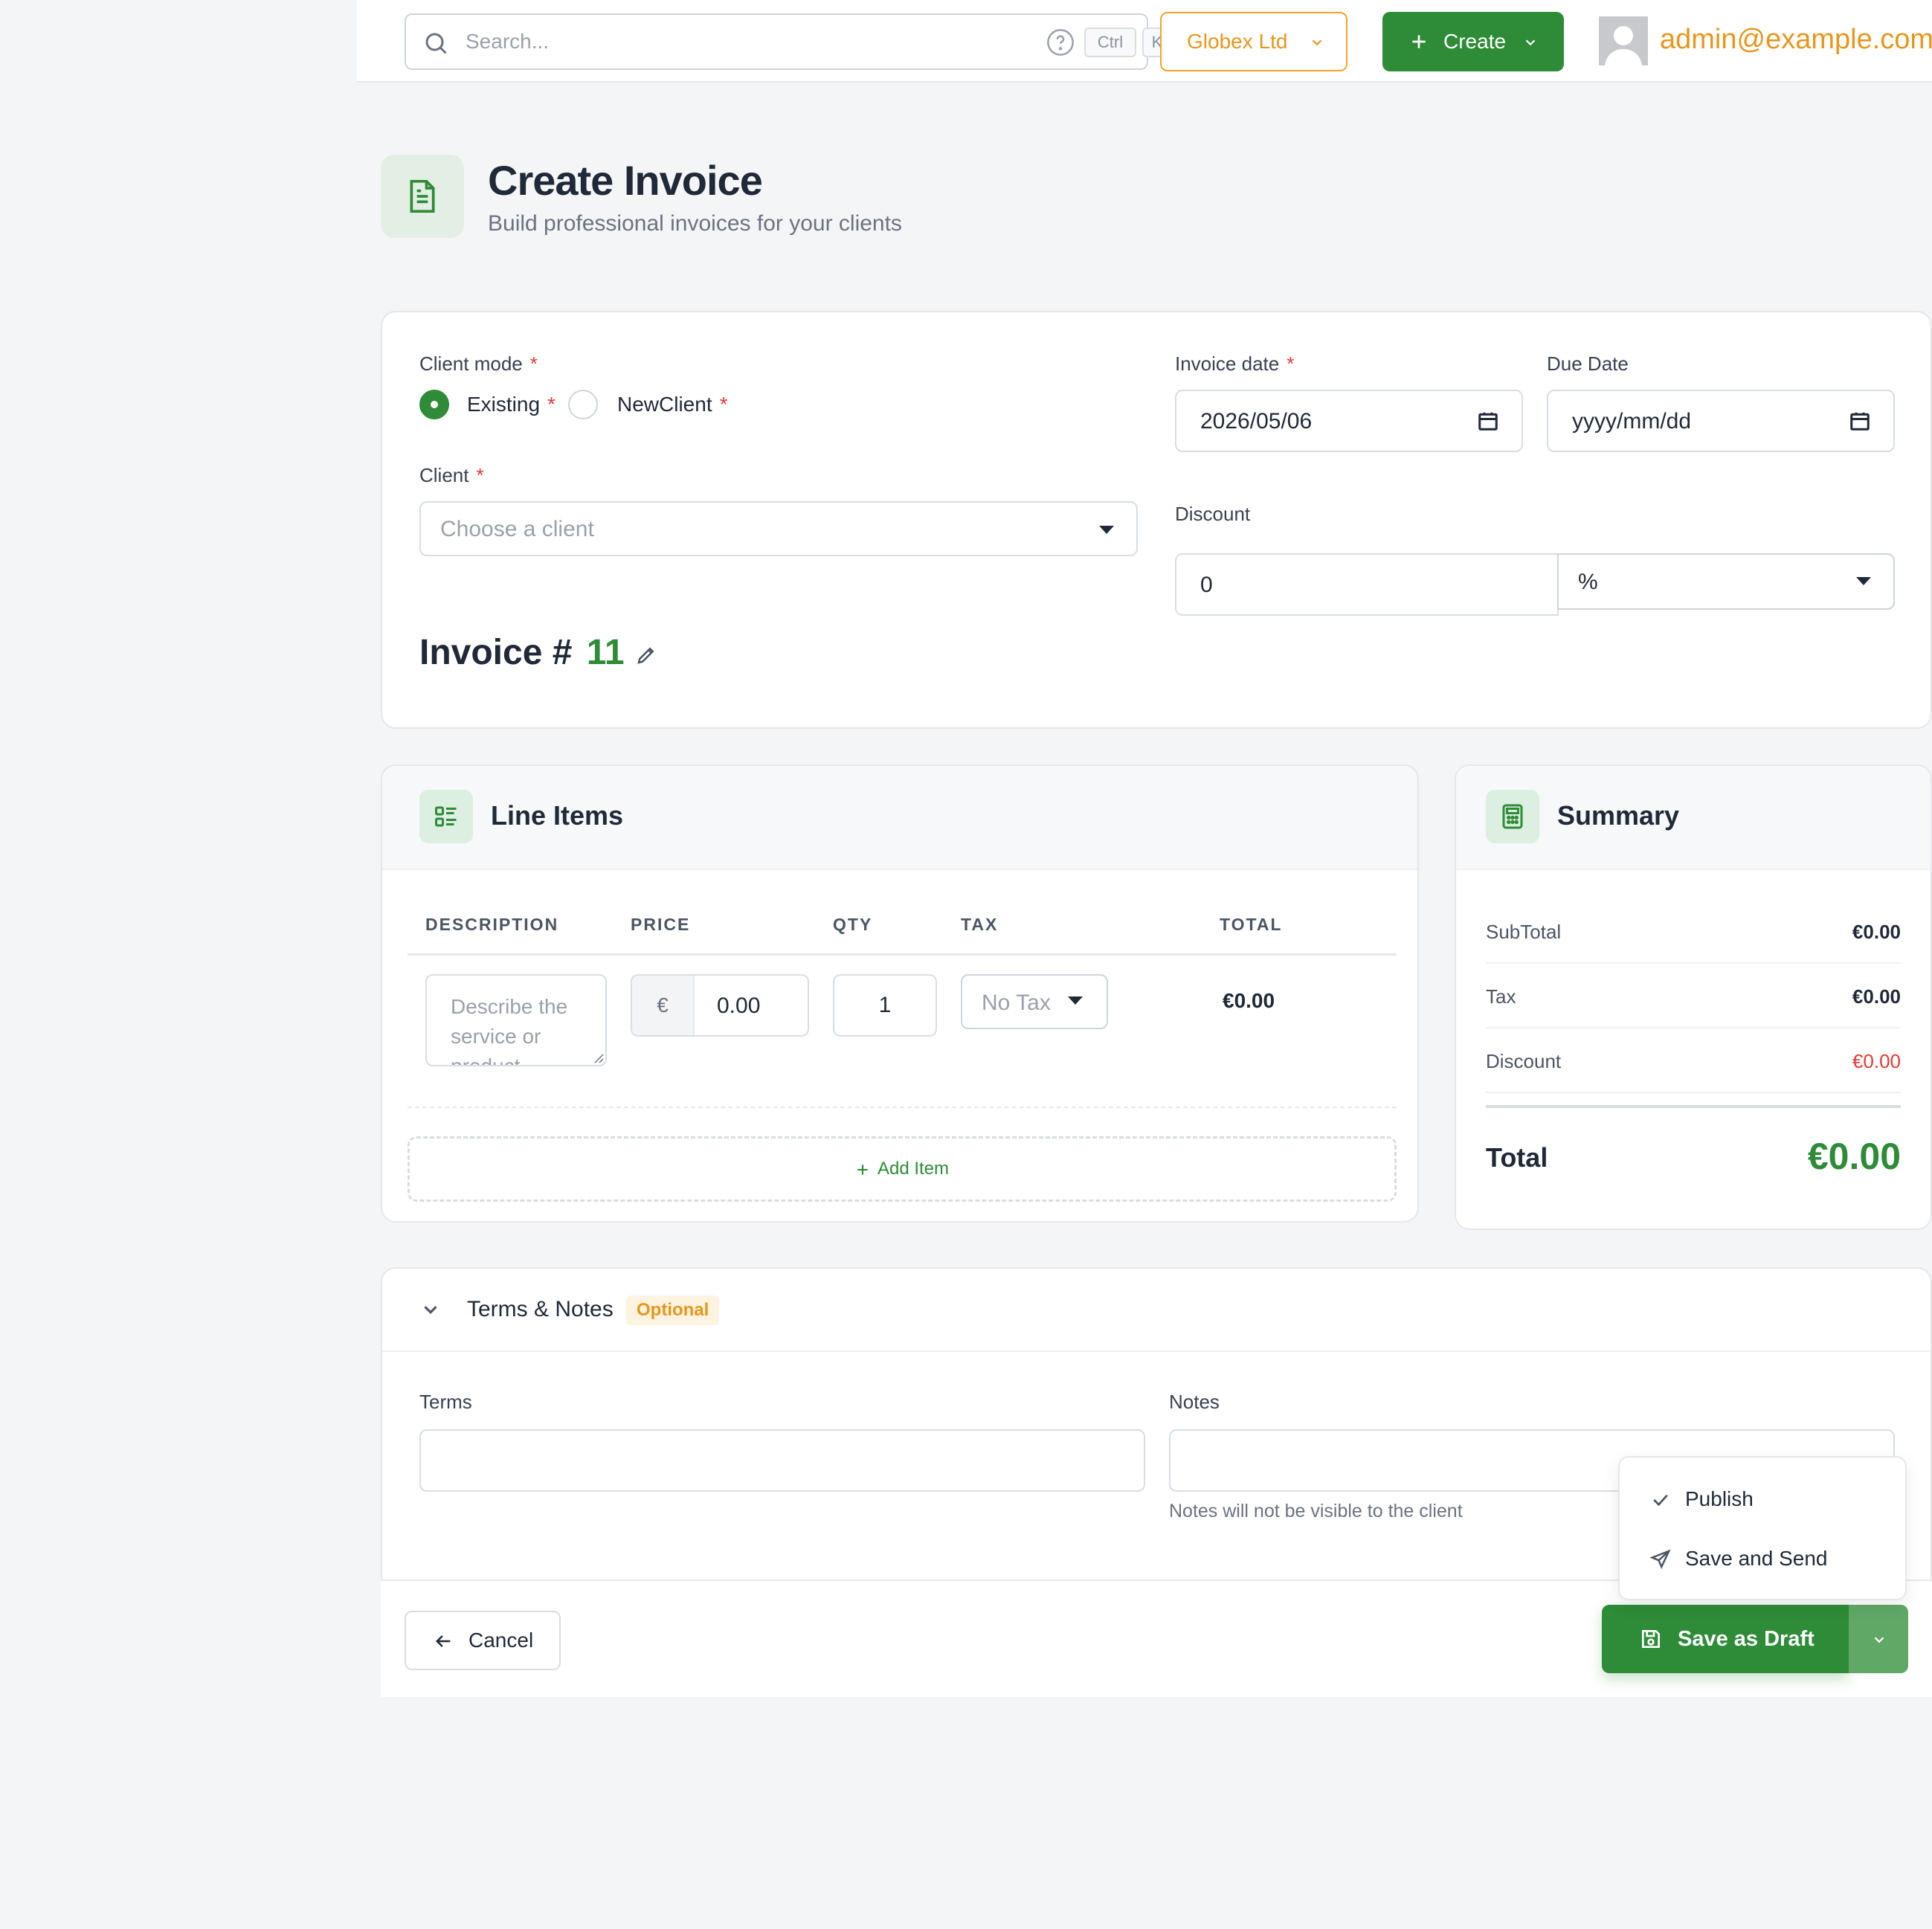  Describe the element at coordinates (1016, 1003) in the screenshot. I see `tax-value: No Tax` at that location.